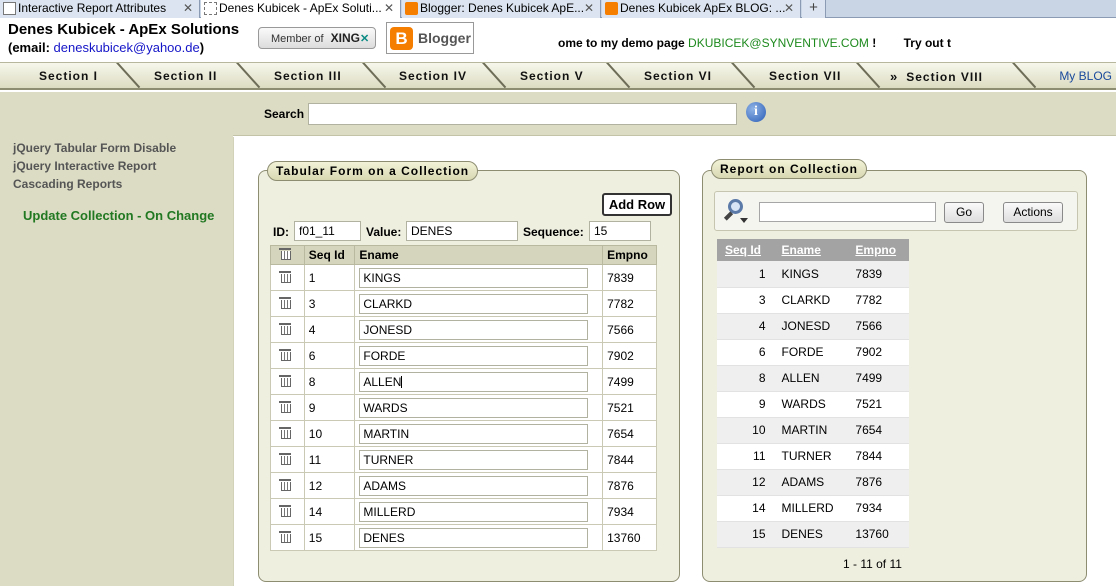 Image resolution: width=1116 pixels, height=586 pixels. Describe the element at coordinates (474, 433) in the screenshot. I see `ename-input: MARTIN` at that location.